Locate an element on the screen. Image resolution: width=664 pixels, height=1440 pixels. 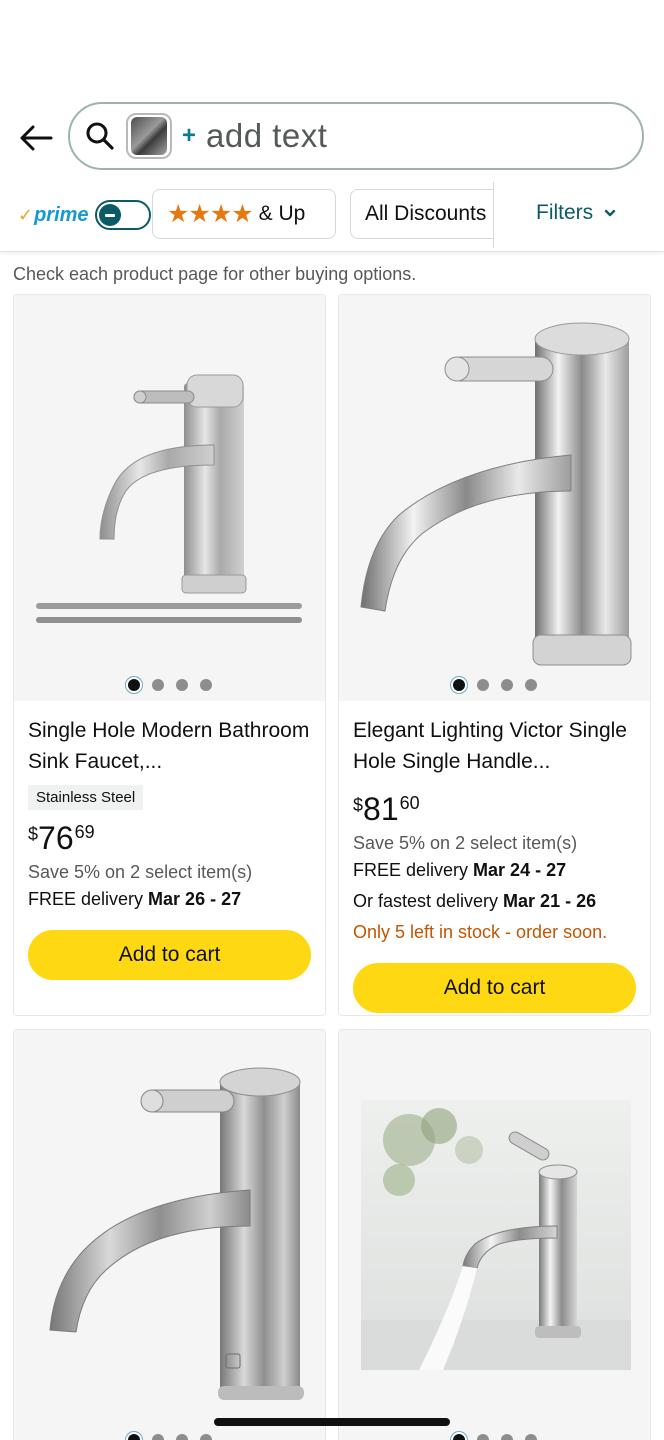
prime-toggle is located at coordinates (122, 215).